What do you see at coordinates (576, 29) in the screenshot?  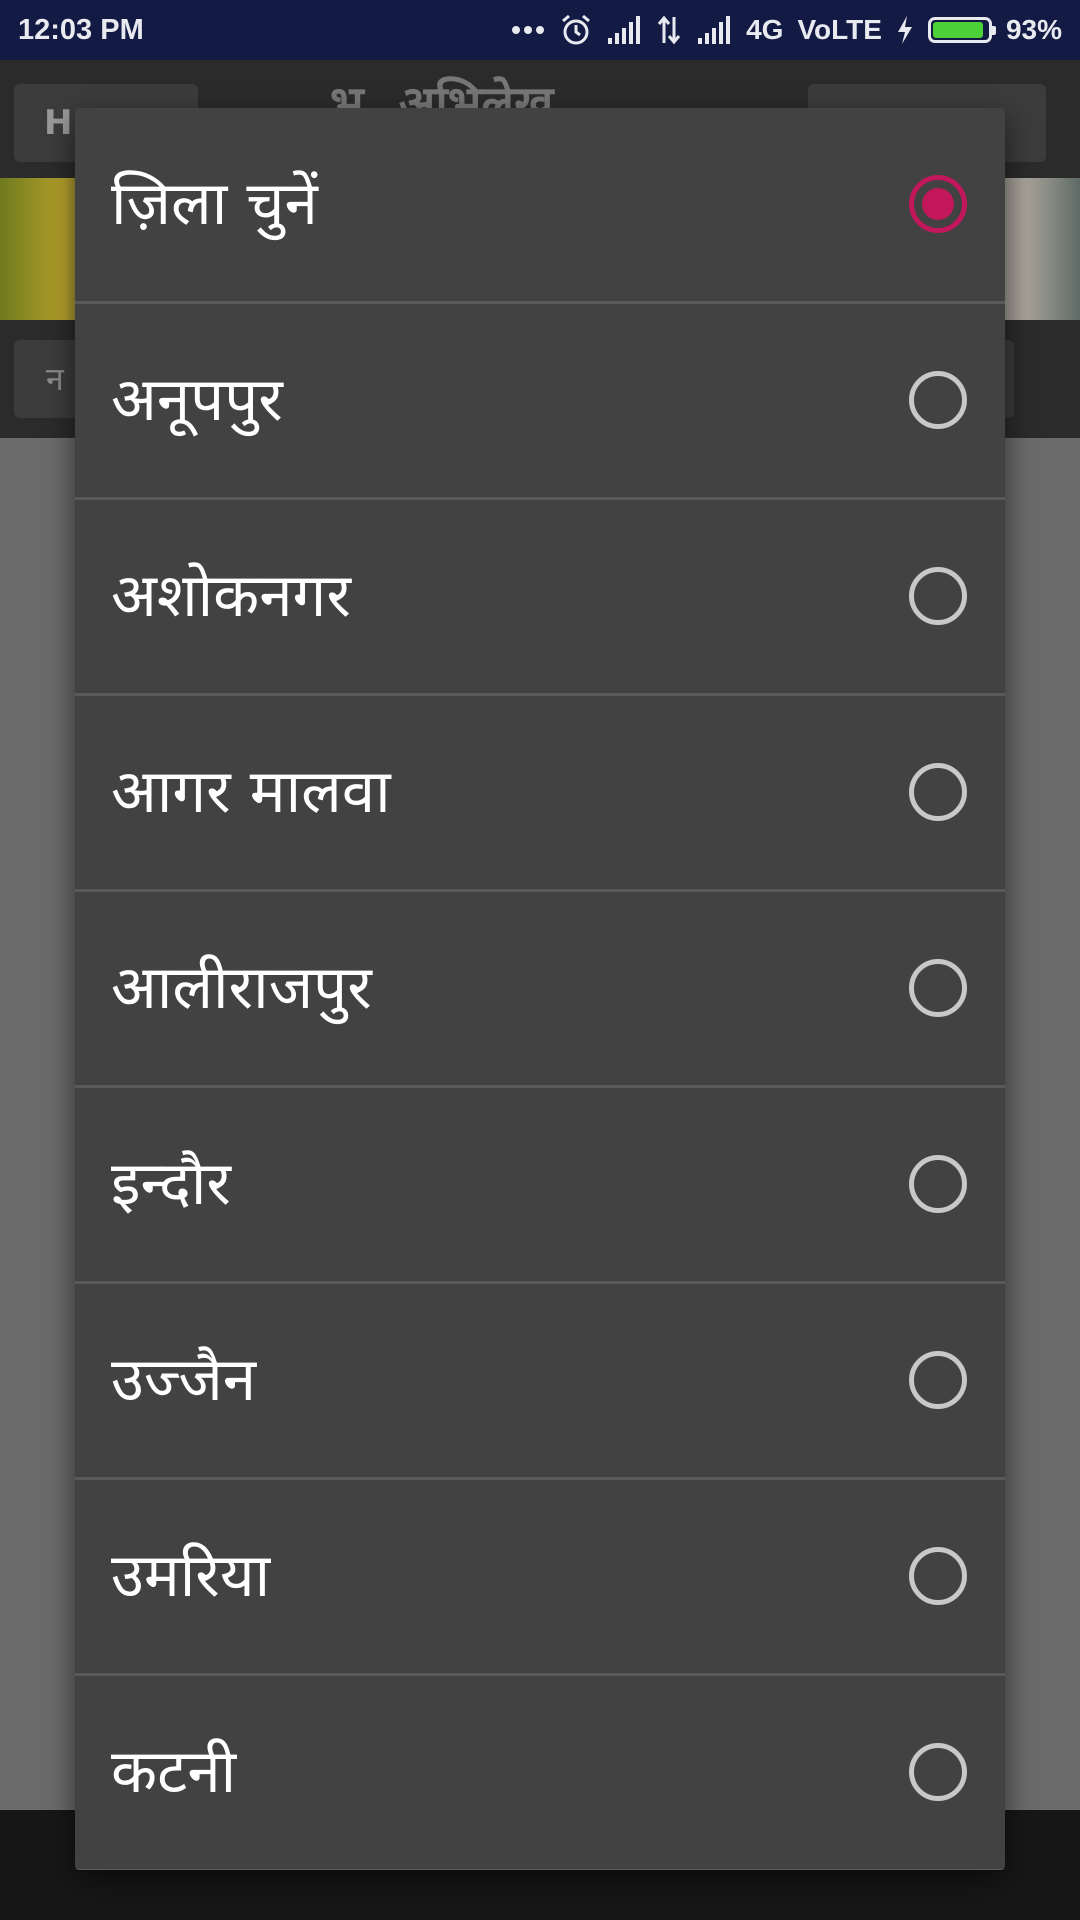 I see `alarm-icon` at bounding box center [576, 29].